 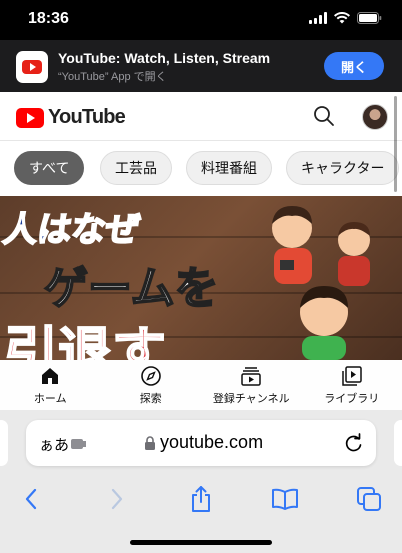 What do you see at coordinates (375, 117) in the screenshot?
I see `avatar` at bounding box center [375, 117].